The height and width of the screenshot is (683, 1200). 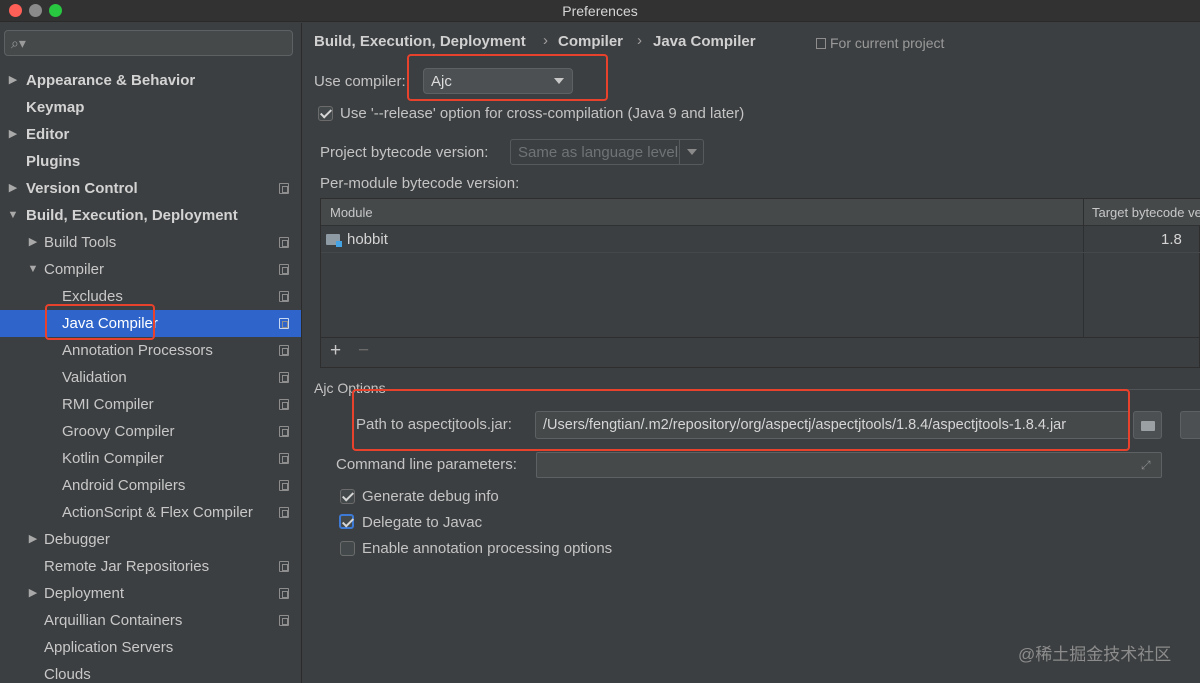 I want to click on sidebar-item-build-execution-deployment: ▼ Build, Execution, Deployment, so click(x=150, y=215).